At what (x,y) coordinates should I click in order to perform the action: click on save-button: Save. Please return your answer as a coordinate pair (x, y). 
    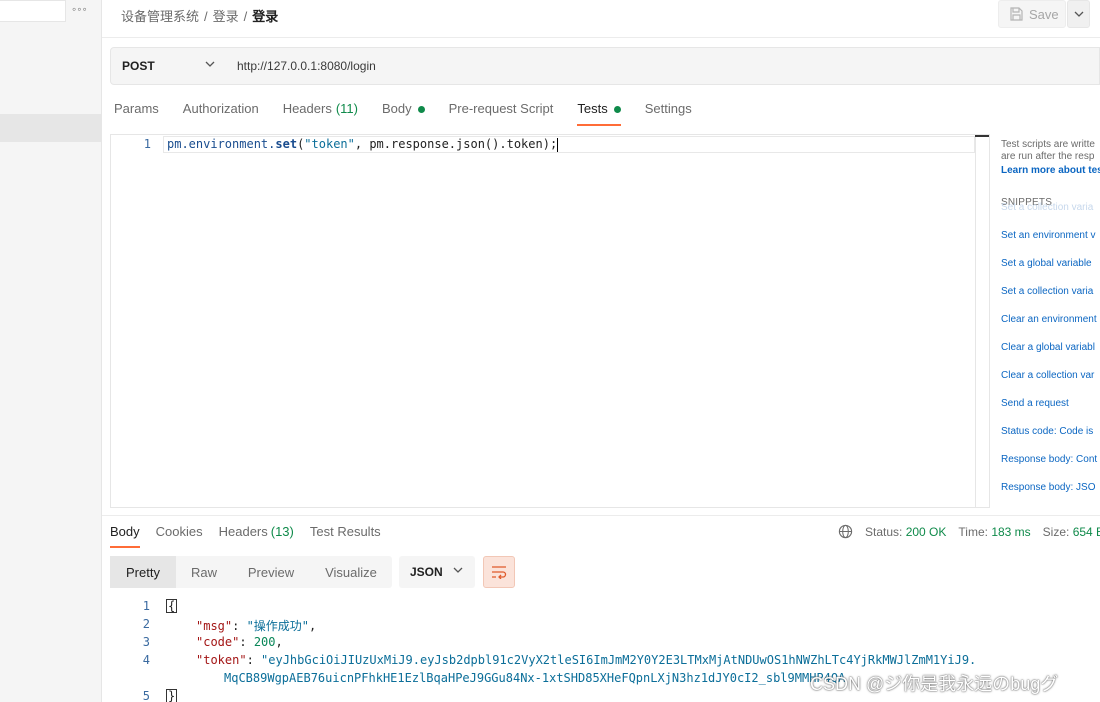
    Looking at the image, I should click on (1032, 14).